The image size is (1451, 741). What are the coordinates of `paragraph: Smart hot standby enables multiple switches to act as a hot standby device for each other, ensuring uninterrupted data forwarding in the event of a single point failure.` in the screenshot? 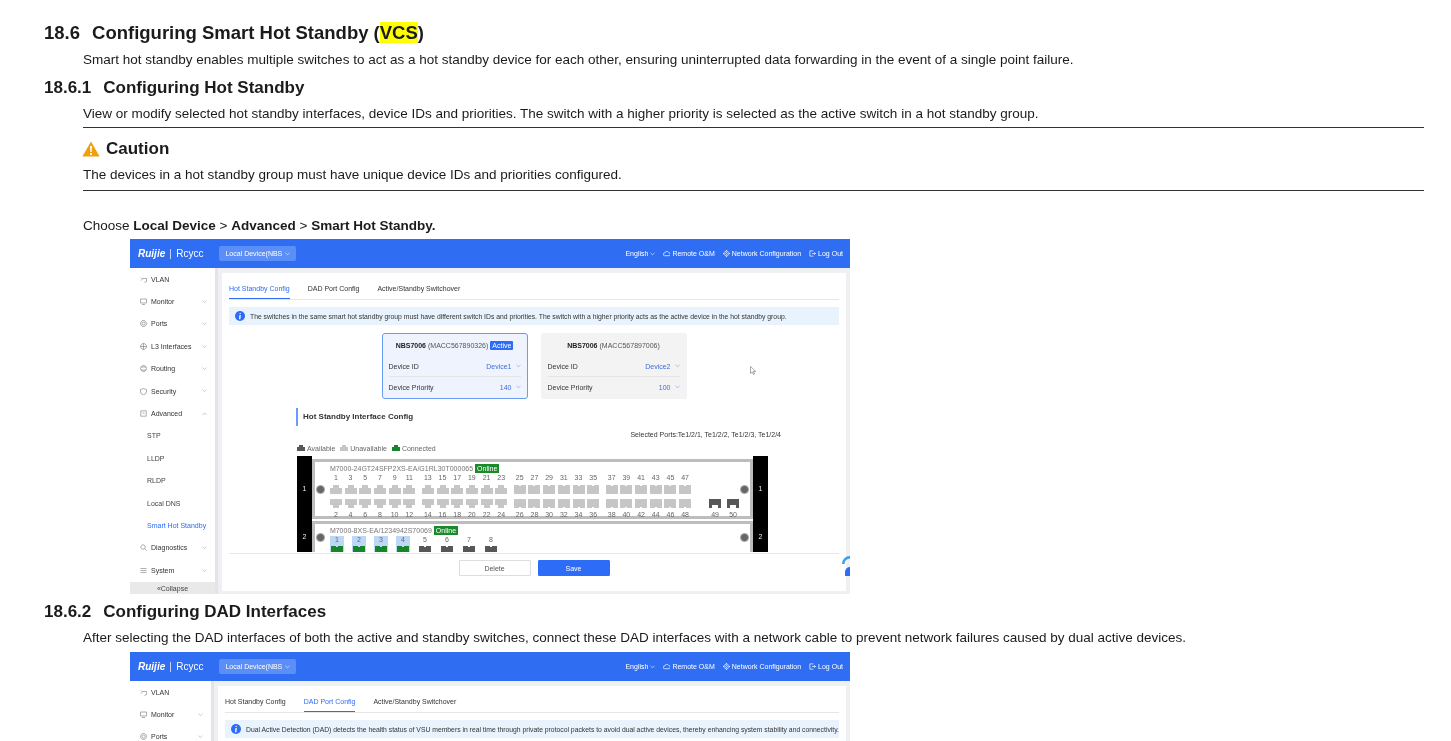 It's located at (579, 60).